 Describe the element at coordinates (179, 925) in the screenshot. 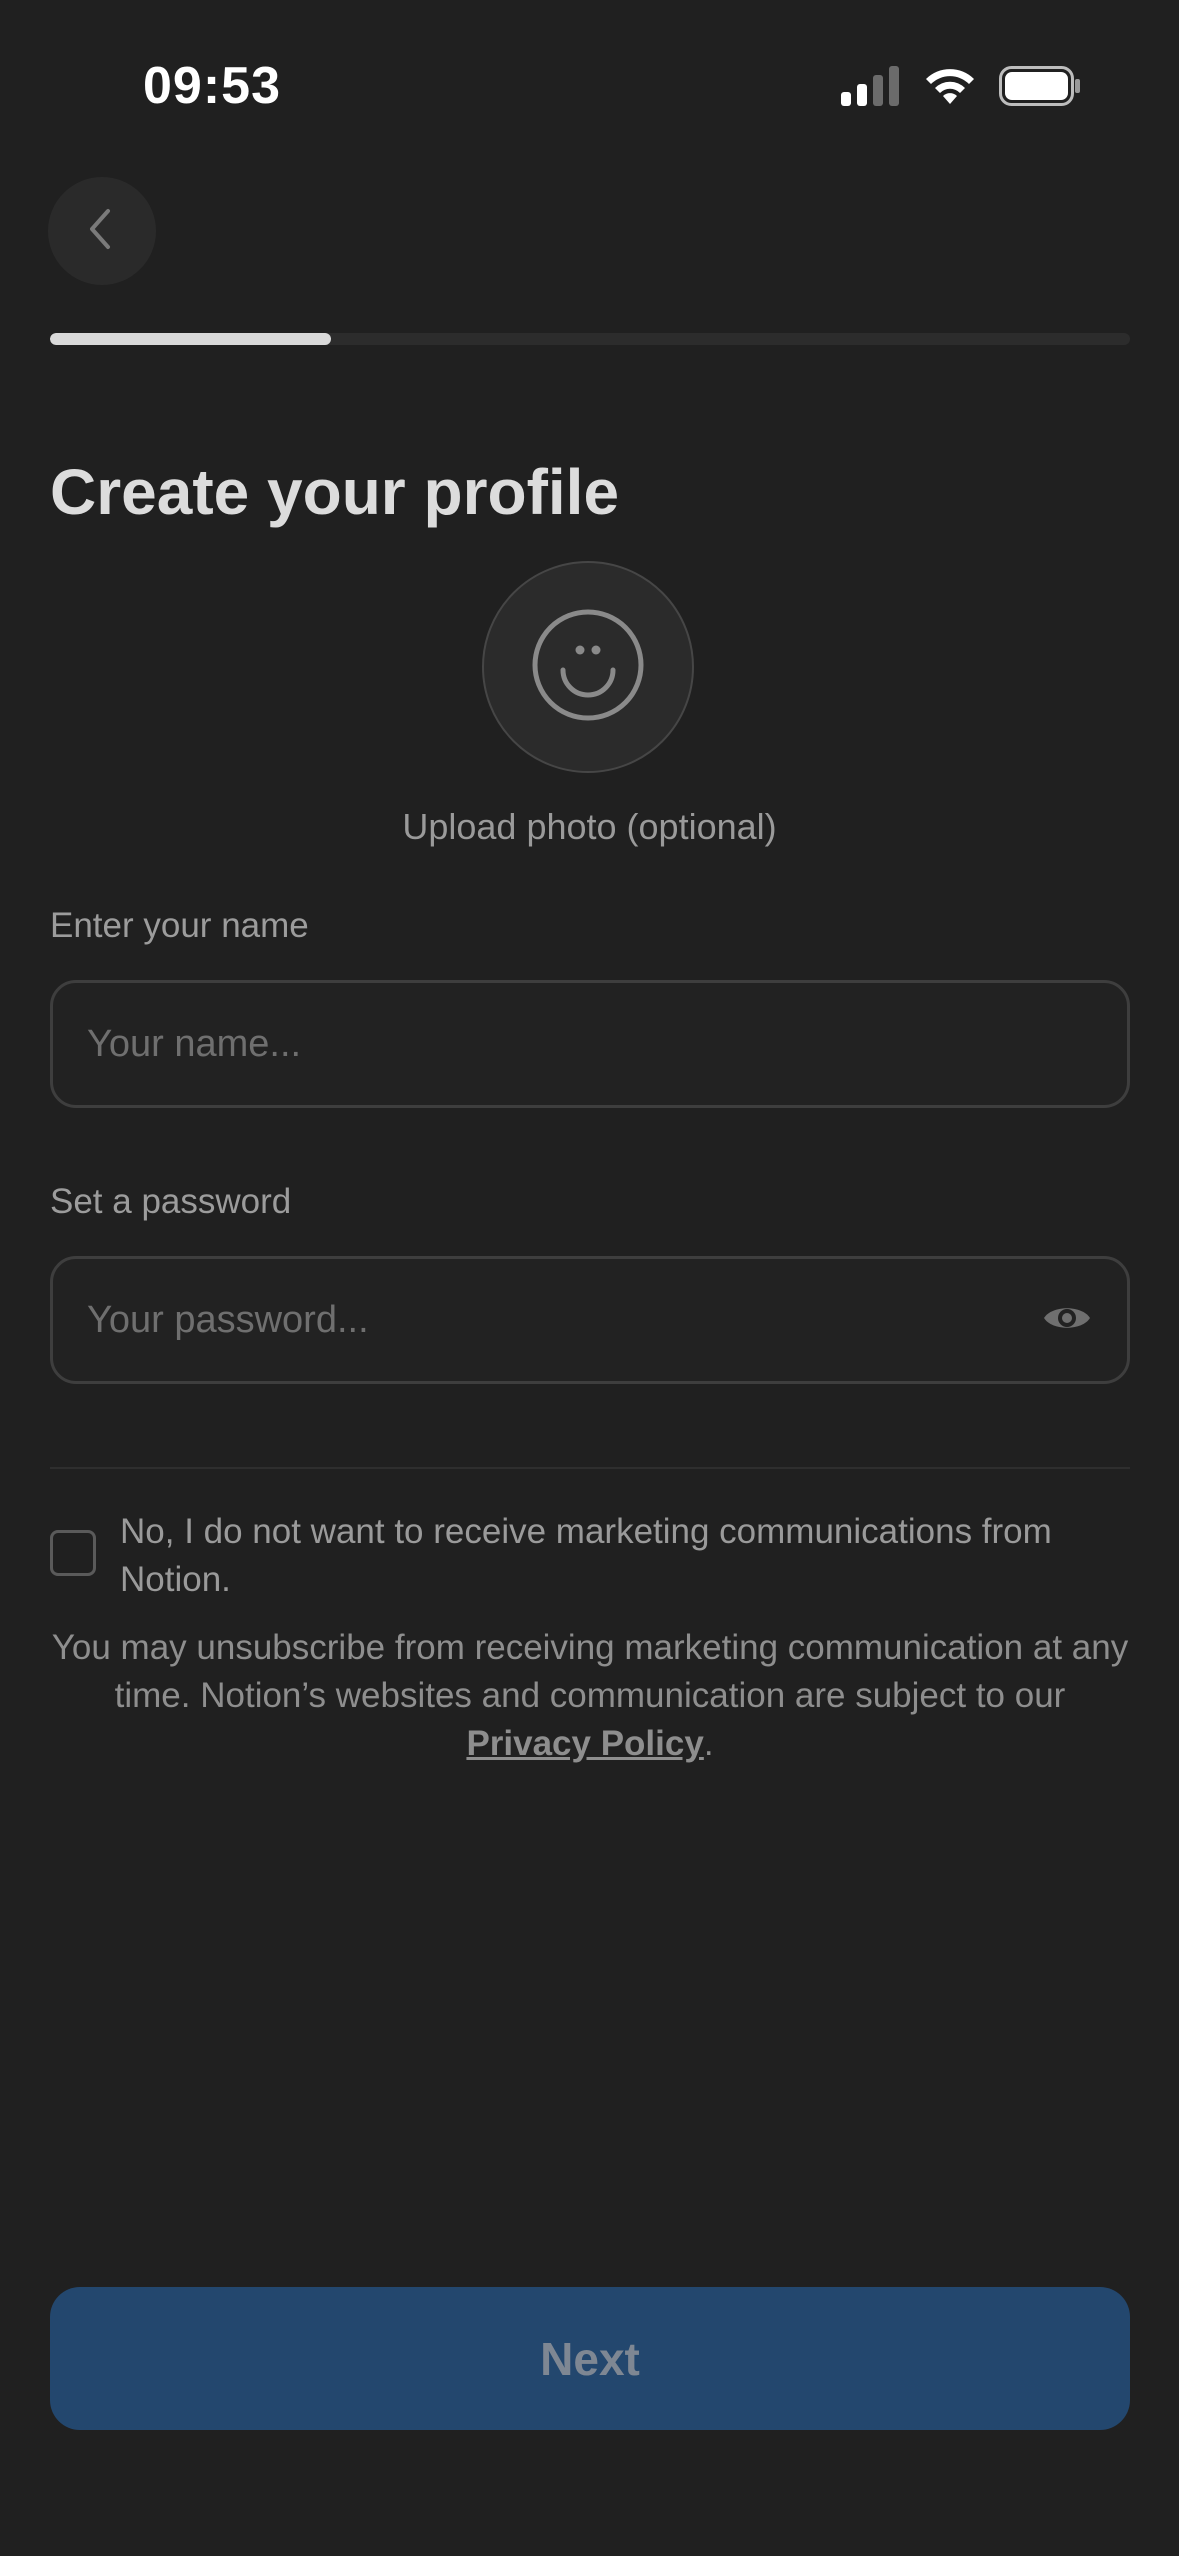

I see `name-field-label: Enter your name` at that location.